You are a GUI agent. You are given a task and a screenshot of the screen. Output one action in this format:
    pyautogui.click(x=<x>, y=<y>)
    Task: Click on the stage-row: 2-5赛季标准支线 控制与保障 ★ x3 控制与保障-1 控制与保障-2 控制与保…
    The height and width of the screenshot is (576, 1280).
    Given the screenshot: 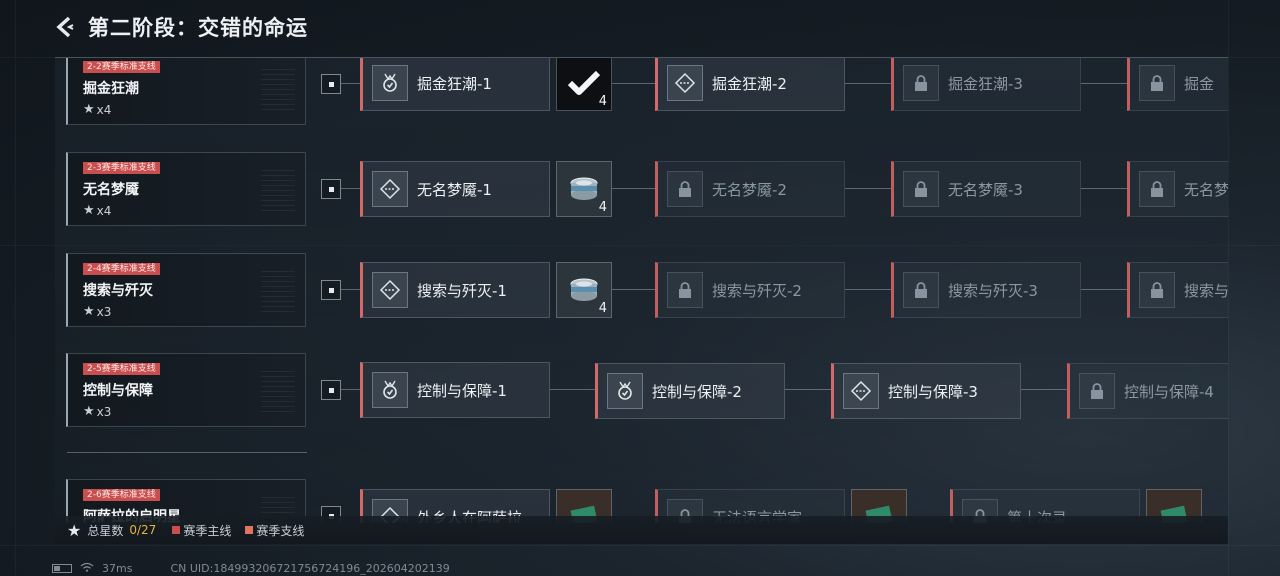 What is the action you would take?
    pyautogui.click(x=641, y=391)
    